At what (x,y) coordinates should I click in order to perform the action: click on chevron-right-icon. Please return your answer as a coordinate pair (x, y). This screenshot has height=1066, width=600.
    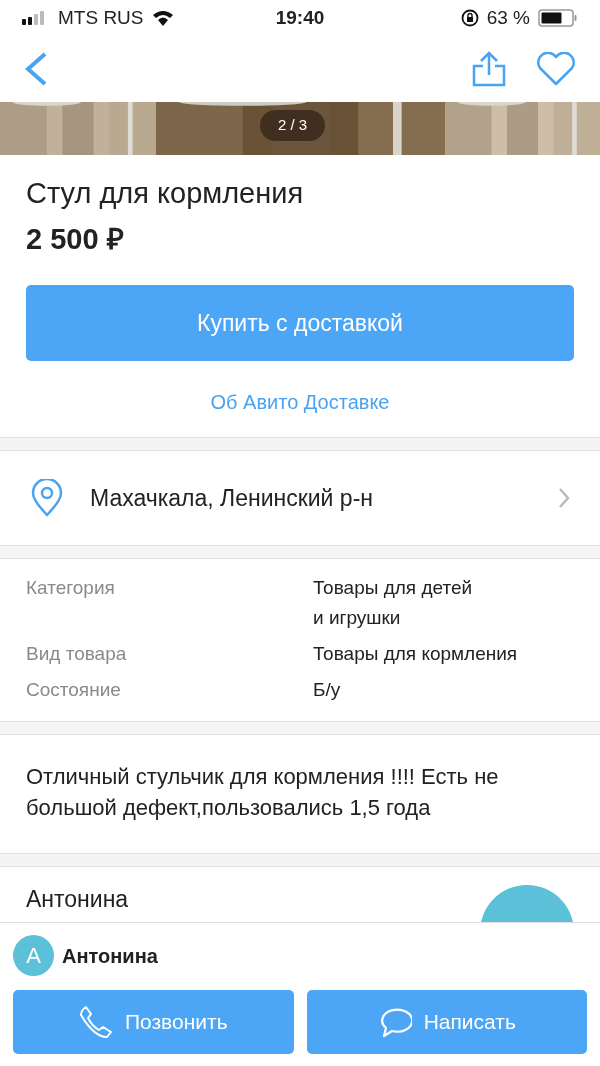
    Looking at the image, I should click on (564, 498).